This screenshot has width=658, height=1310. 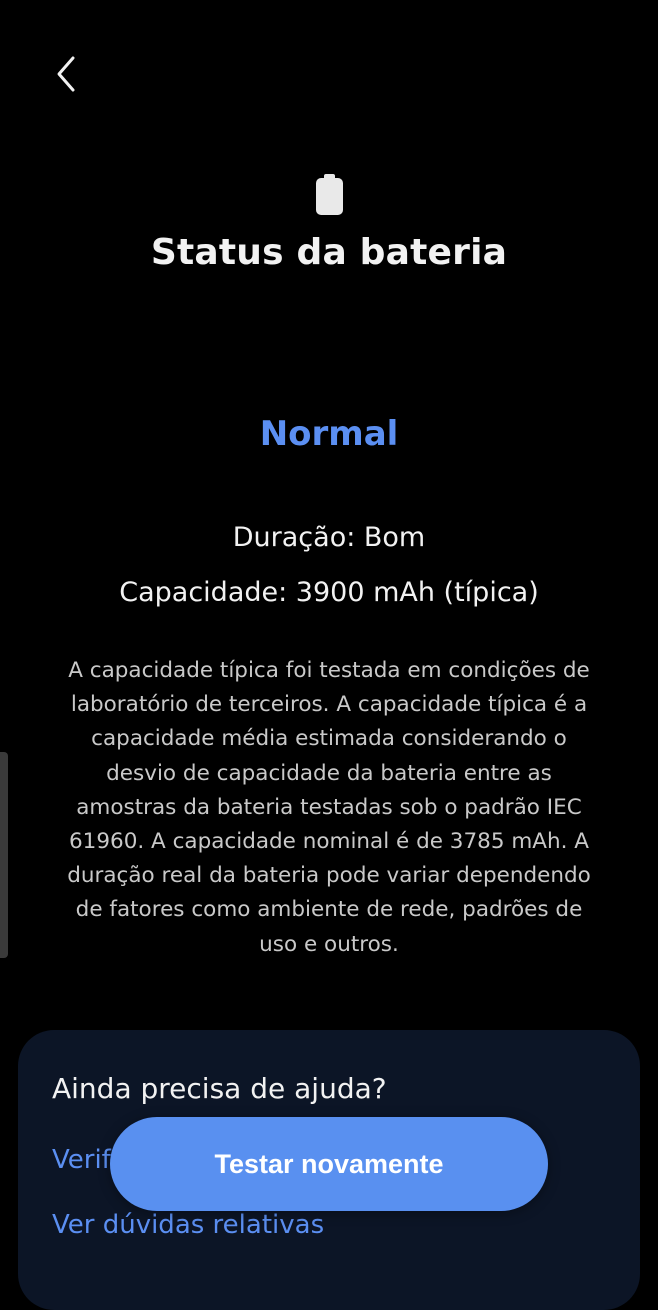 I want to click on back-button, so click(x=66, y=74).